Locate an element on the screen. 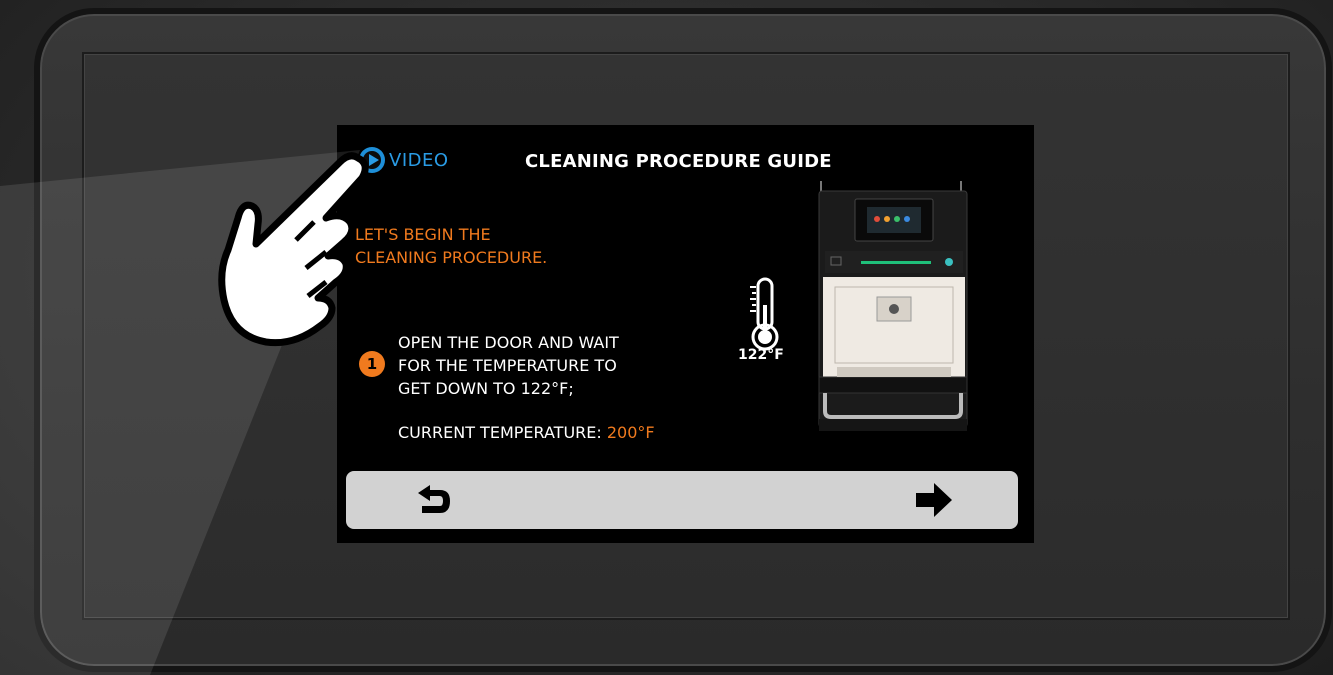 The height and width of the screenshot is (675, 1333). intro-line-1: LET'S BEGIN THE is located at coordinates (423, 234).